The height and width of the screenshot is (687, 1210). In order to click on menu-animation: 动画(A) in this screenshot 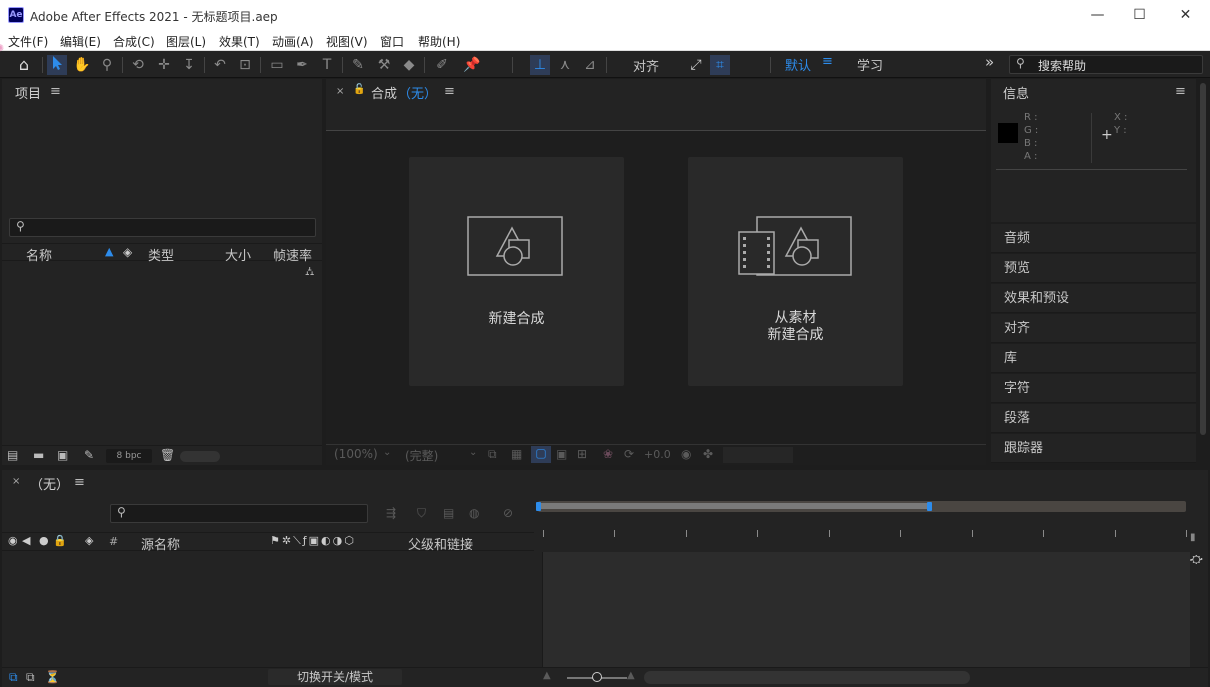, I will do `click(293, 41)`.